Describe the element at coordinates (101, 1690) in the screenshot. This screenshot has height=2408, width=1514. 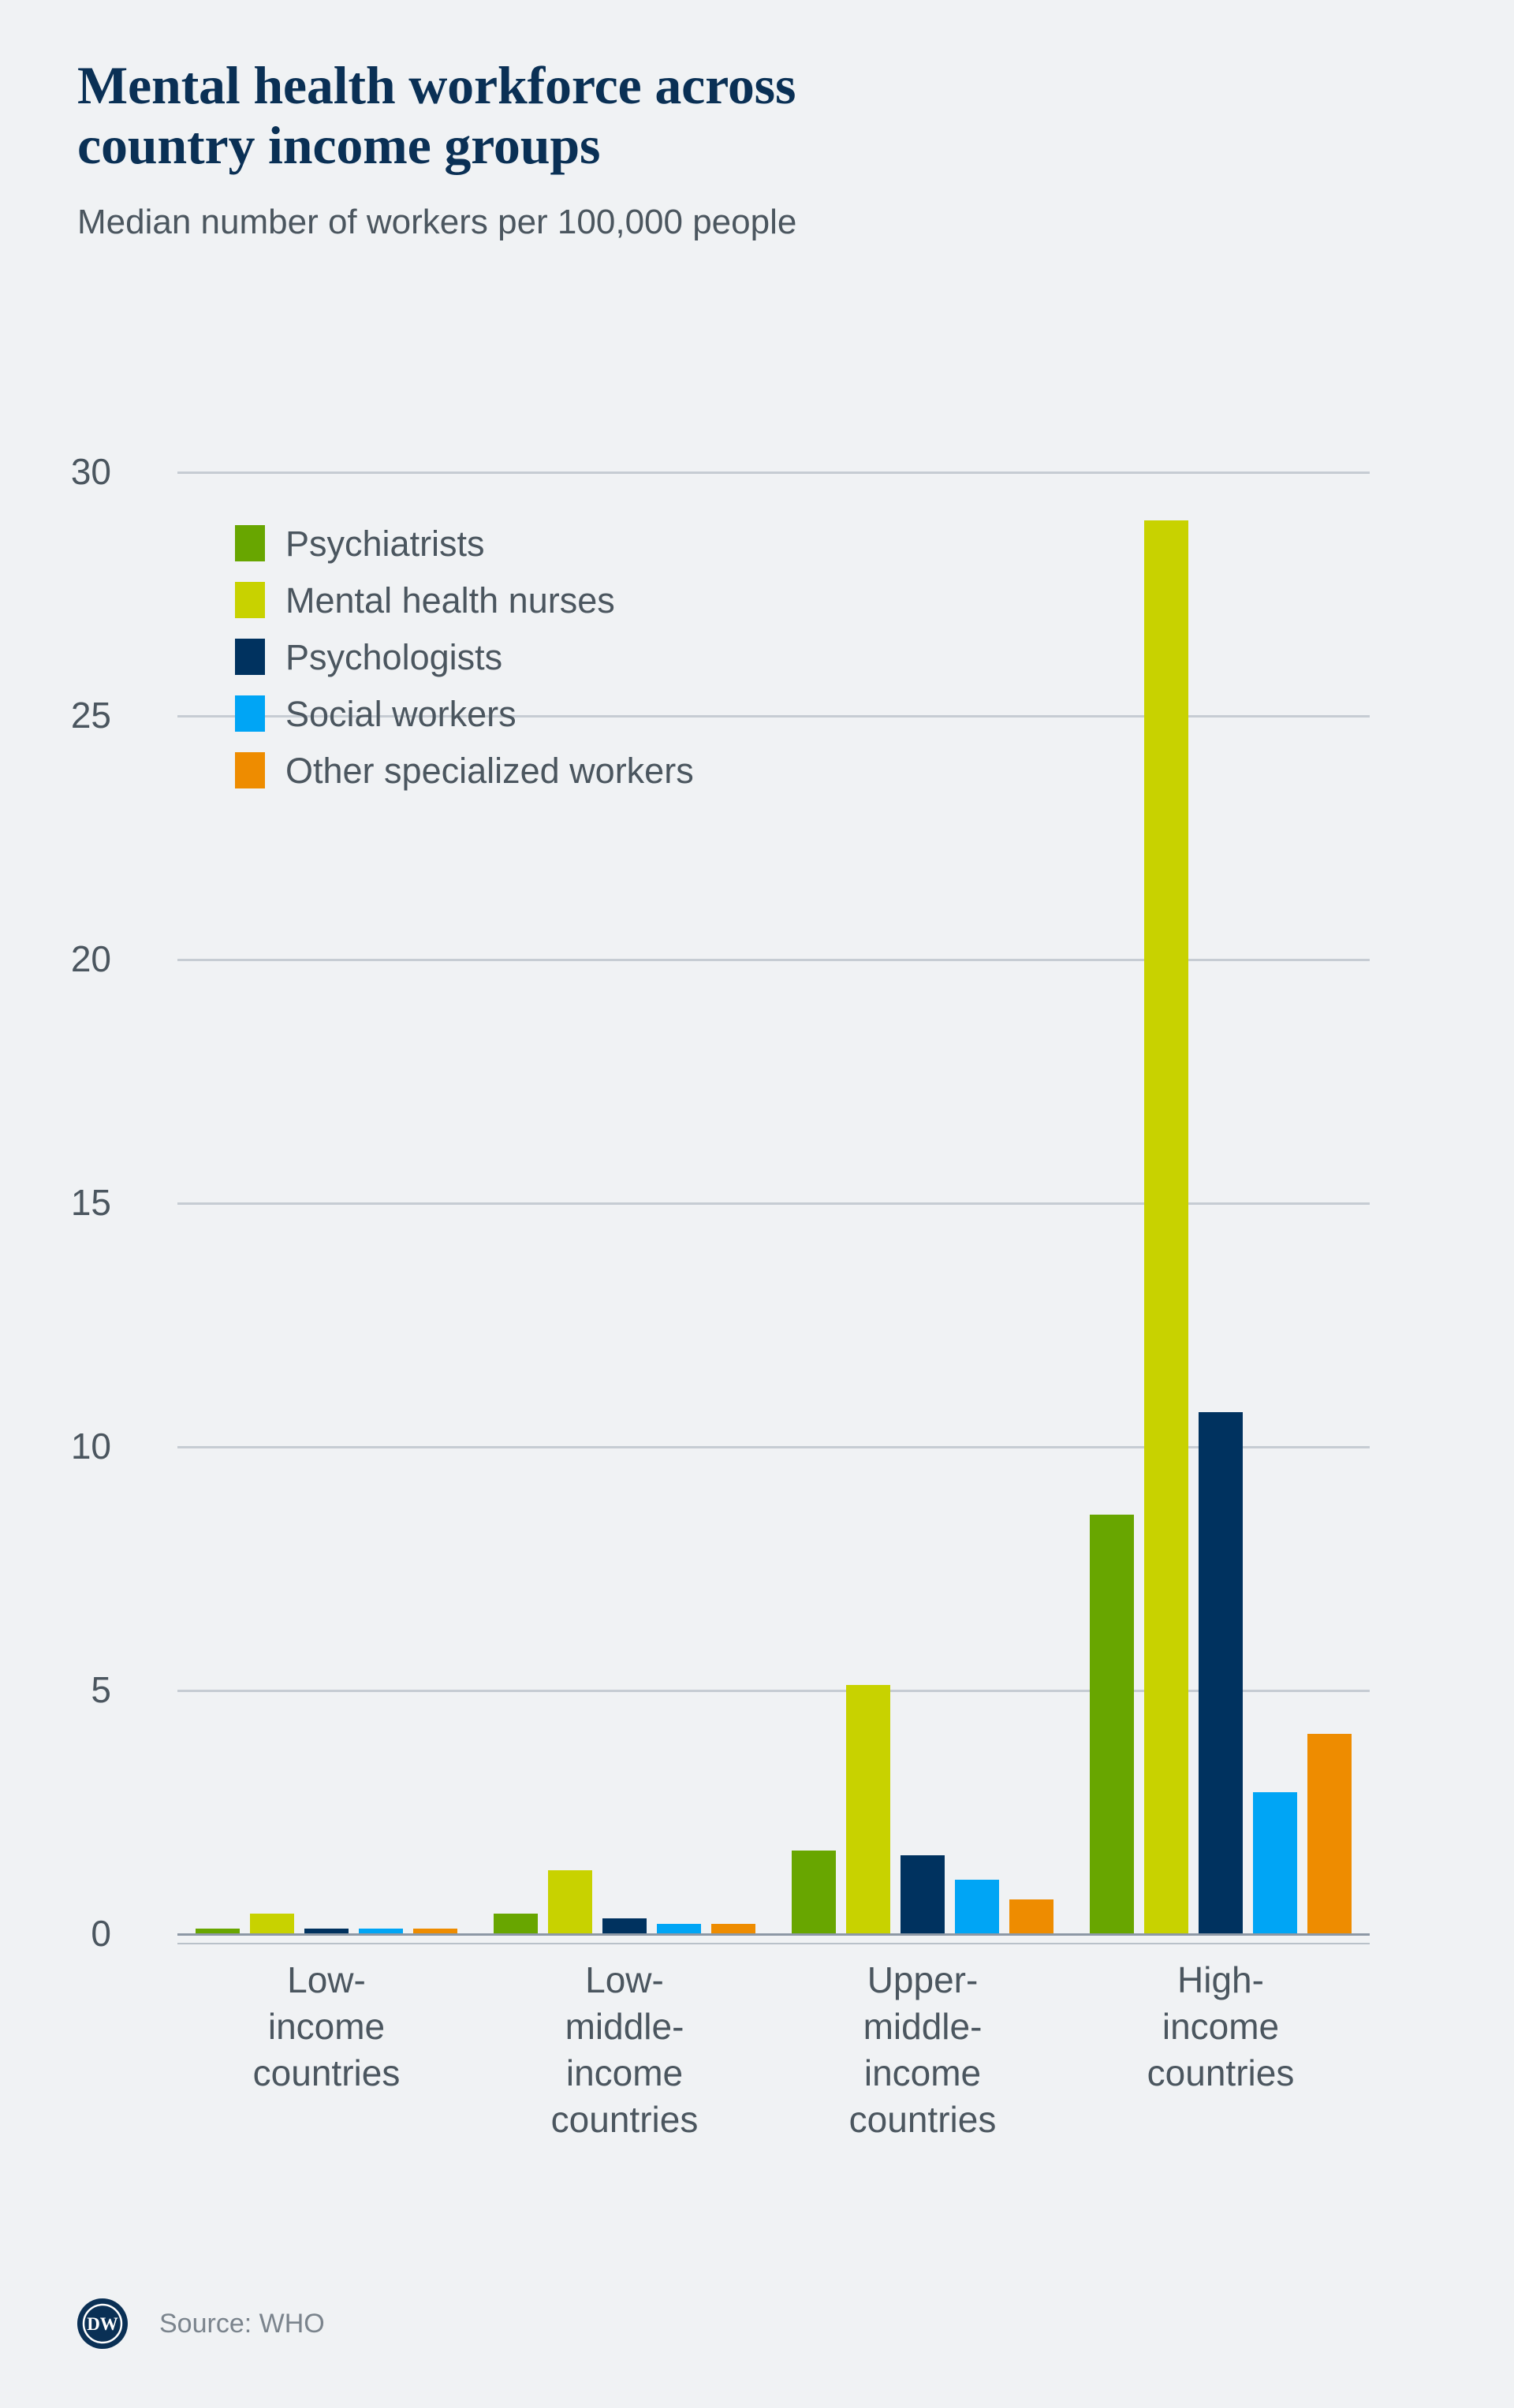
I see `y-tick-label-5: 5` at that location.